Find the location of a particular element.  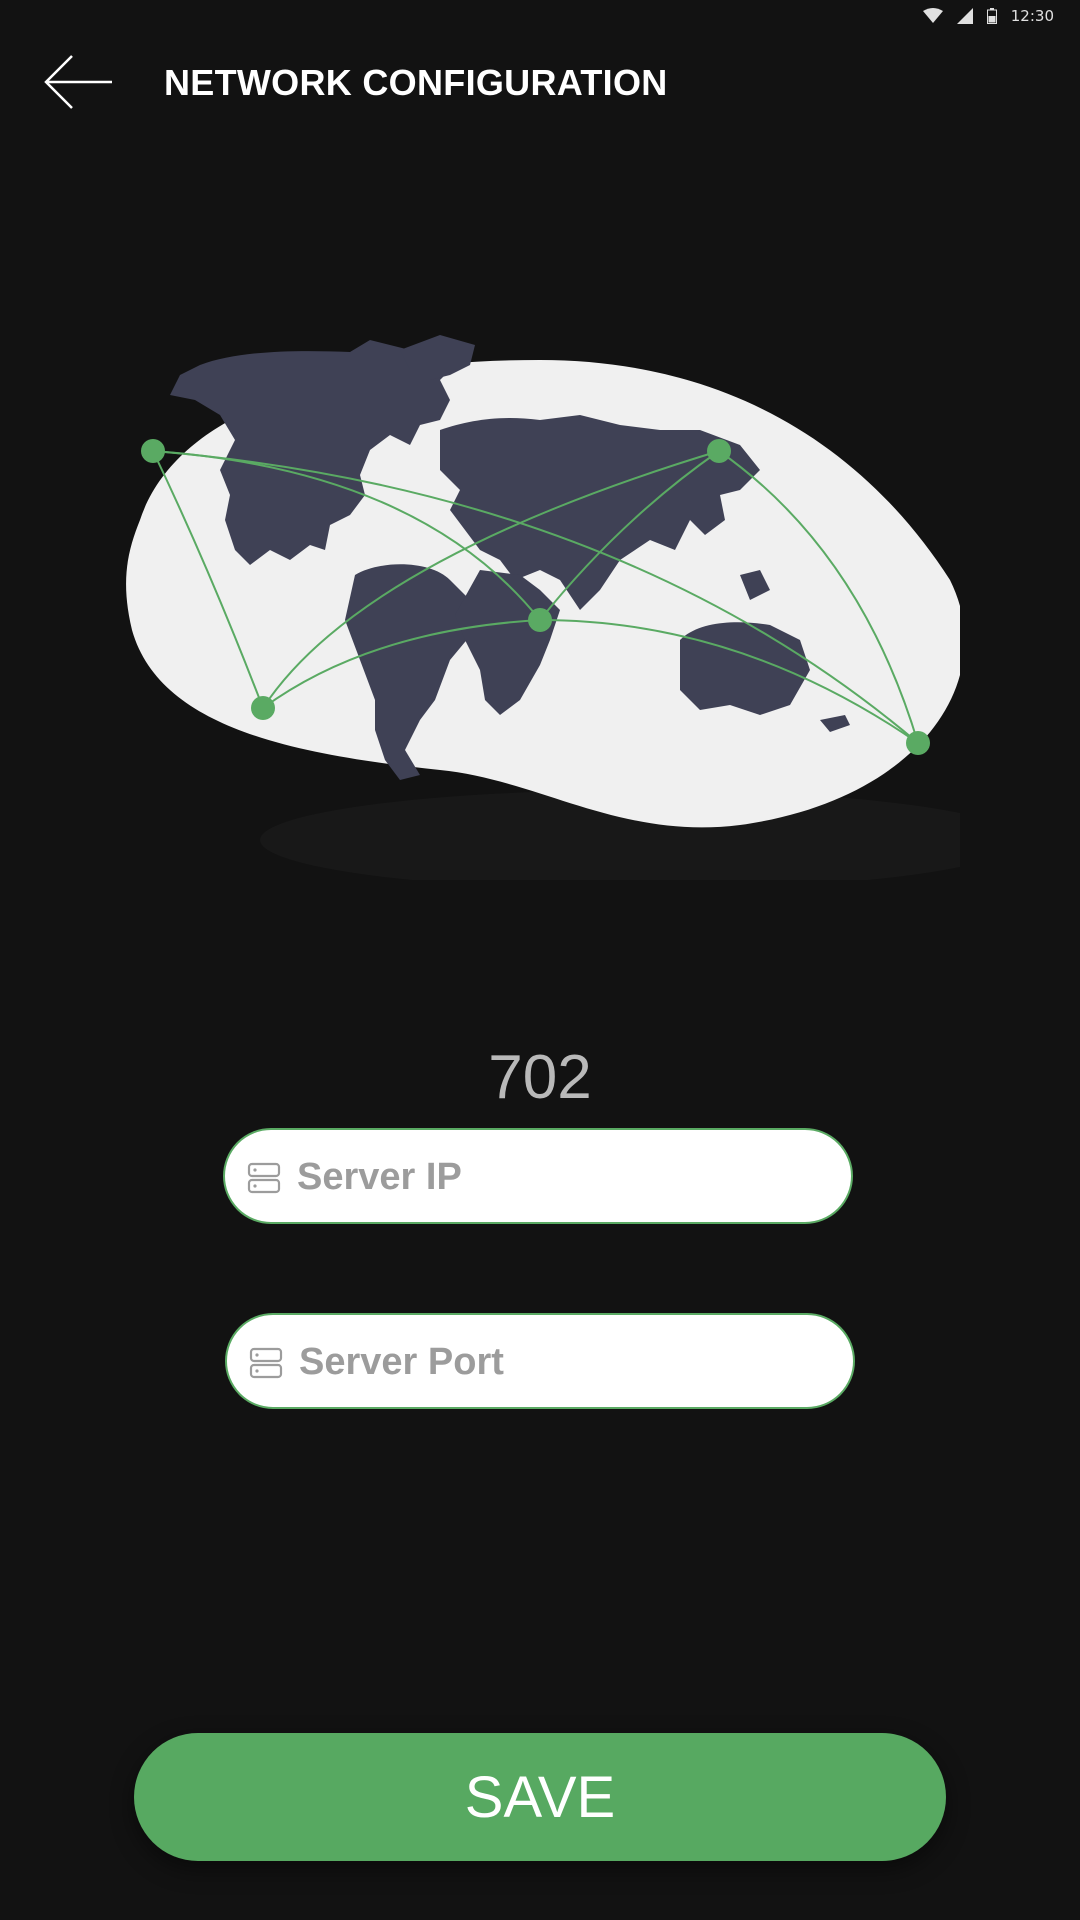

status-icons: 12:30 is located at coordinates (988, 16).